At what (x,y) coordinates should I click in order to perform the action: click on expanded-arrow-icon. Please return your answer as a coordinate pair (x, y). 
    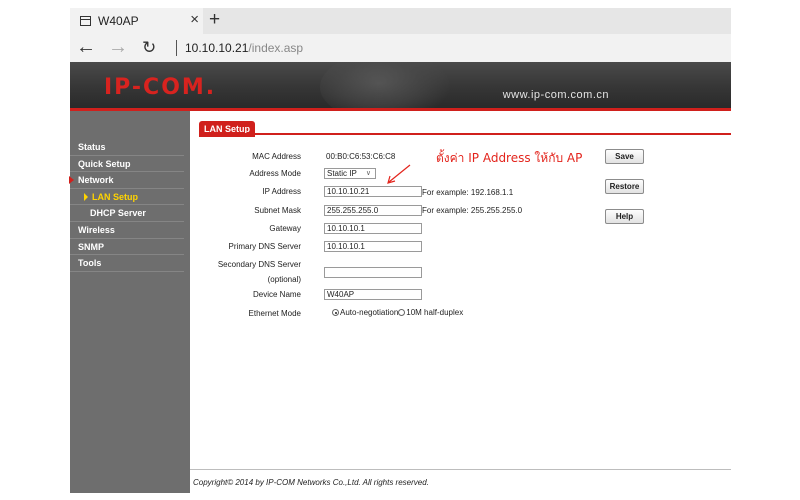
    Looking at the image, I should click on (71, 180).